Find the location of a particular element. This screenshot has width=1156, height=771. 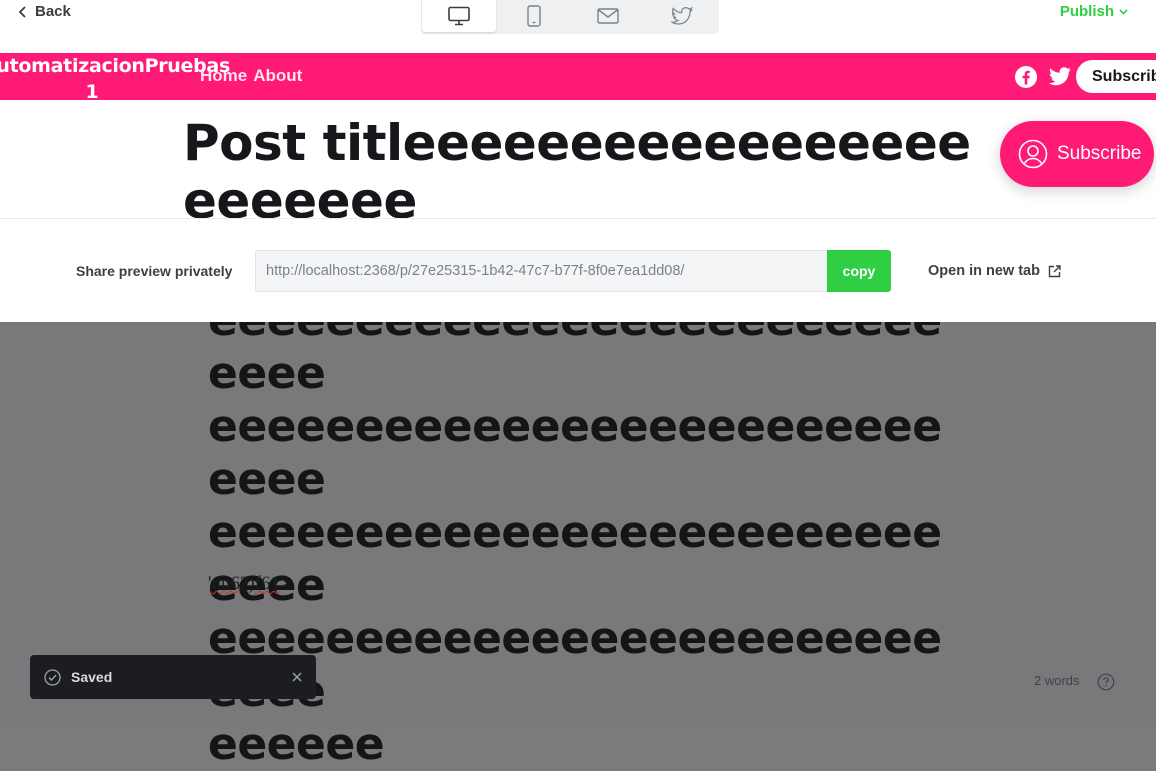

nav-link-about: About is located at coordinates (277, 76).